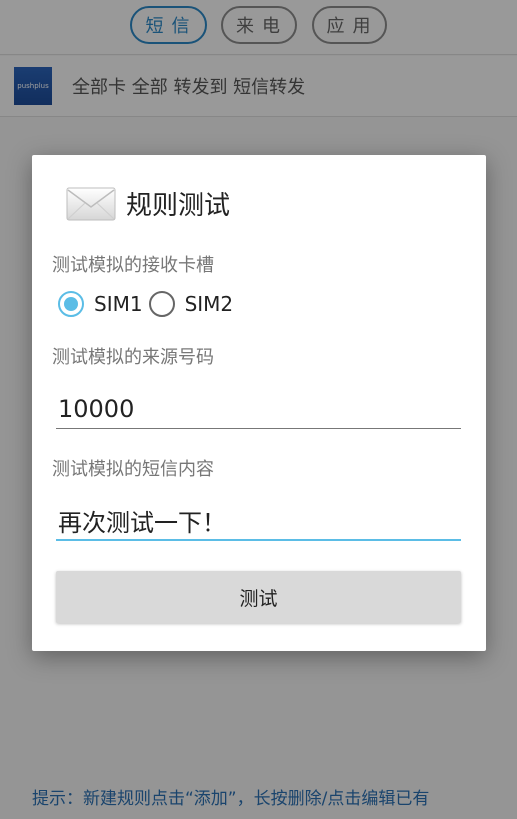 Image resolution: width=517 pixels, height=819 pixels. Describe the element at coordinates (258, 521) in the screenshot. I see `sms-content-input` at that location.